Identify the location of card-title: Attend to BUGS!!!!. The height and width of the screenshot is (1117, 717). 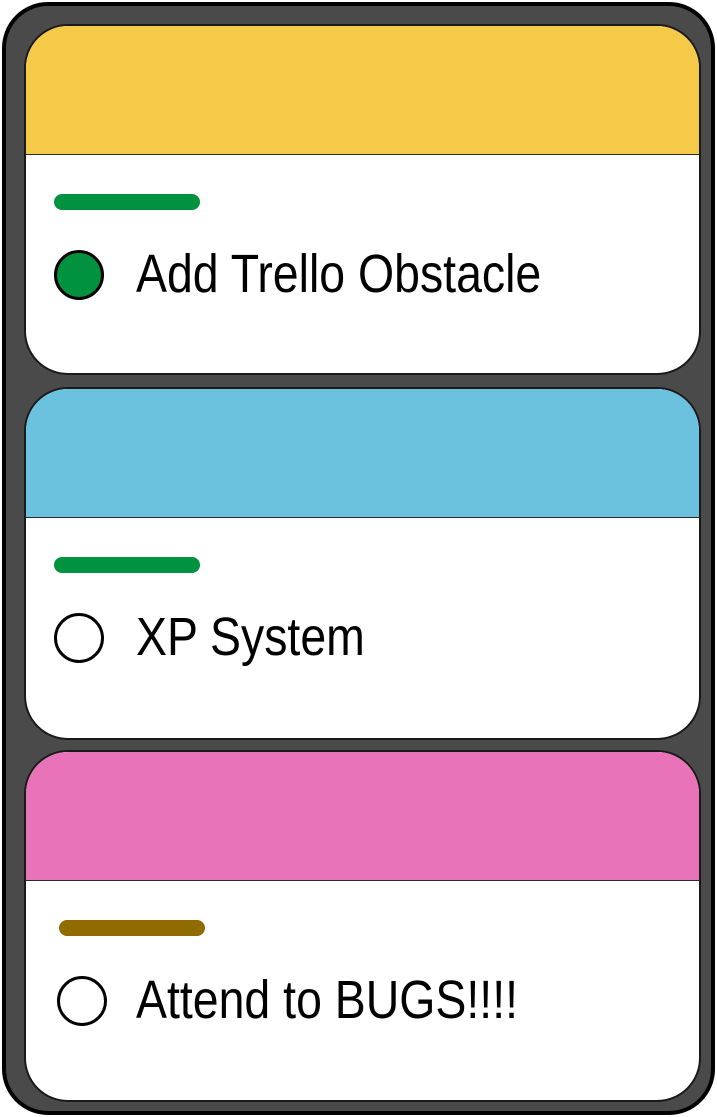
(327, 1000).